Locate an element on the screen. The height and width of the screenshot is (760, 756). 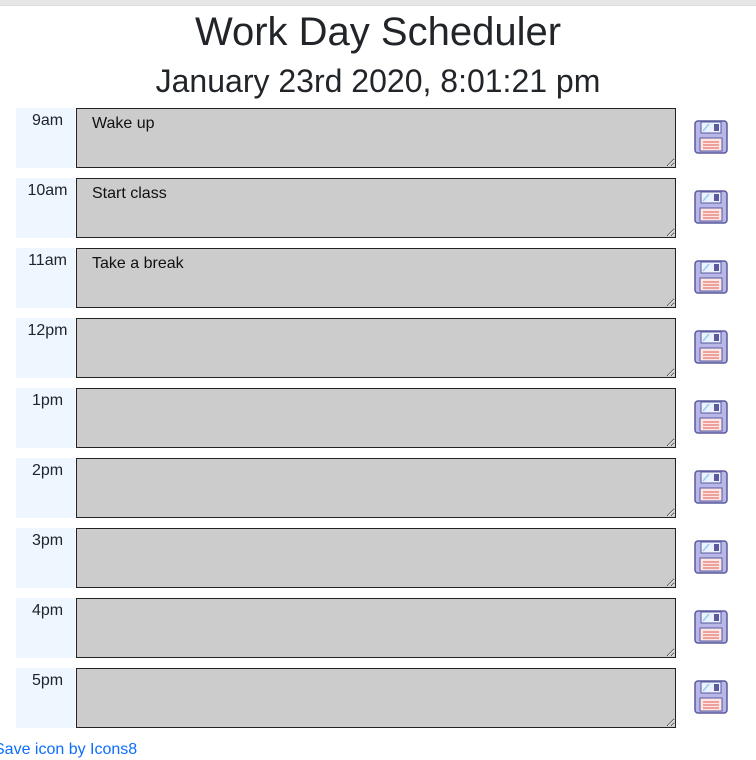
event-textarea: Take a break is located at coordinates (376, 278).